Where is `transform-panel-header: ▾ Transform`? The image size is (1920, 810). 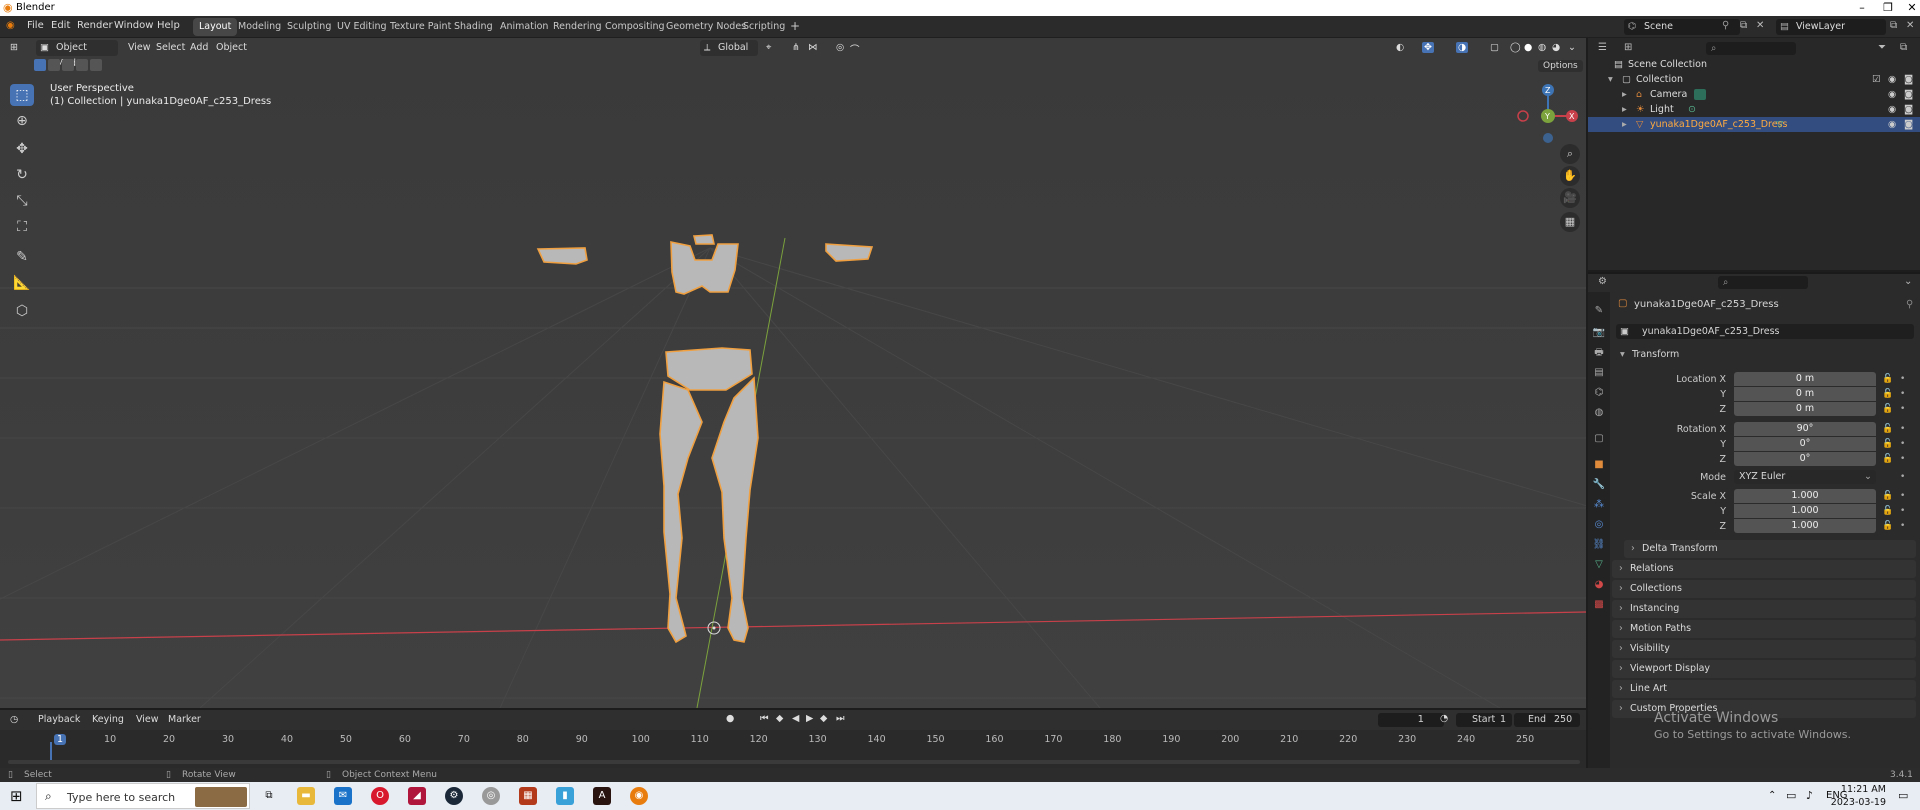
transform-panel-header: ▾ Transform is located at coordinates (1764, 355).